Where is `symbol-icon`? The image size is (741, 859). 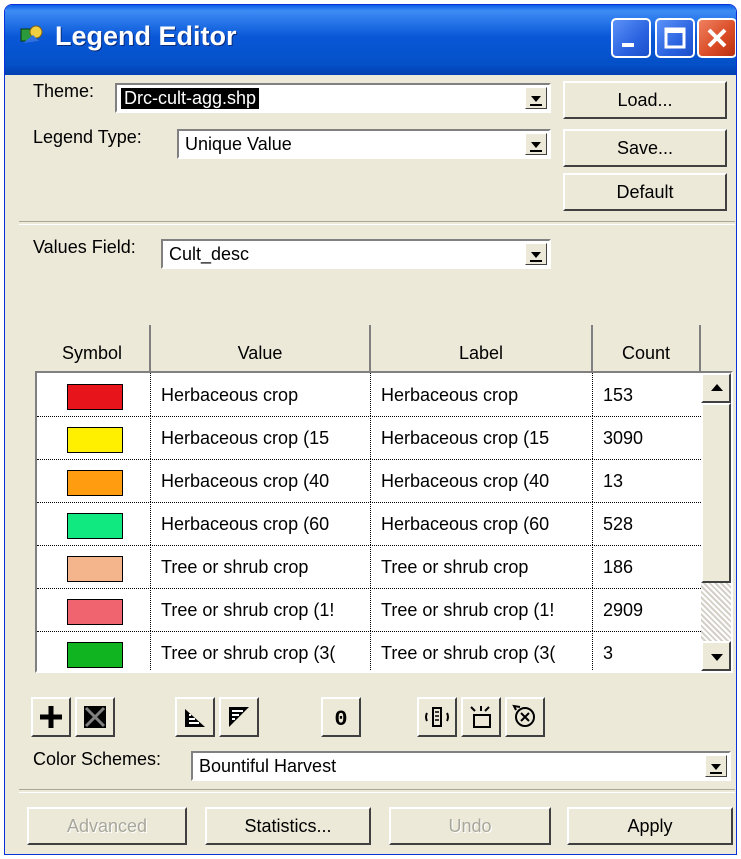
symbol-icon is located at coordinates (480, 717).